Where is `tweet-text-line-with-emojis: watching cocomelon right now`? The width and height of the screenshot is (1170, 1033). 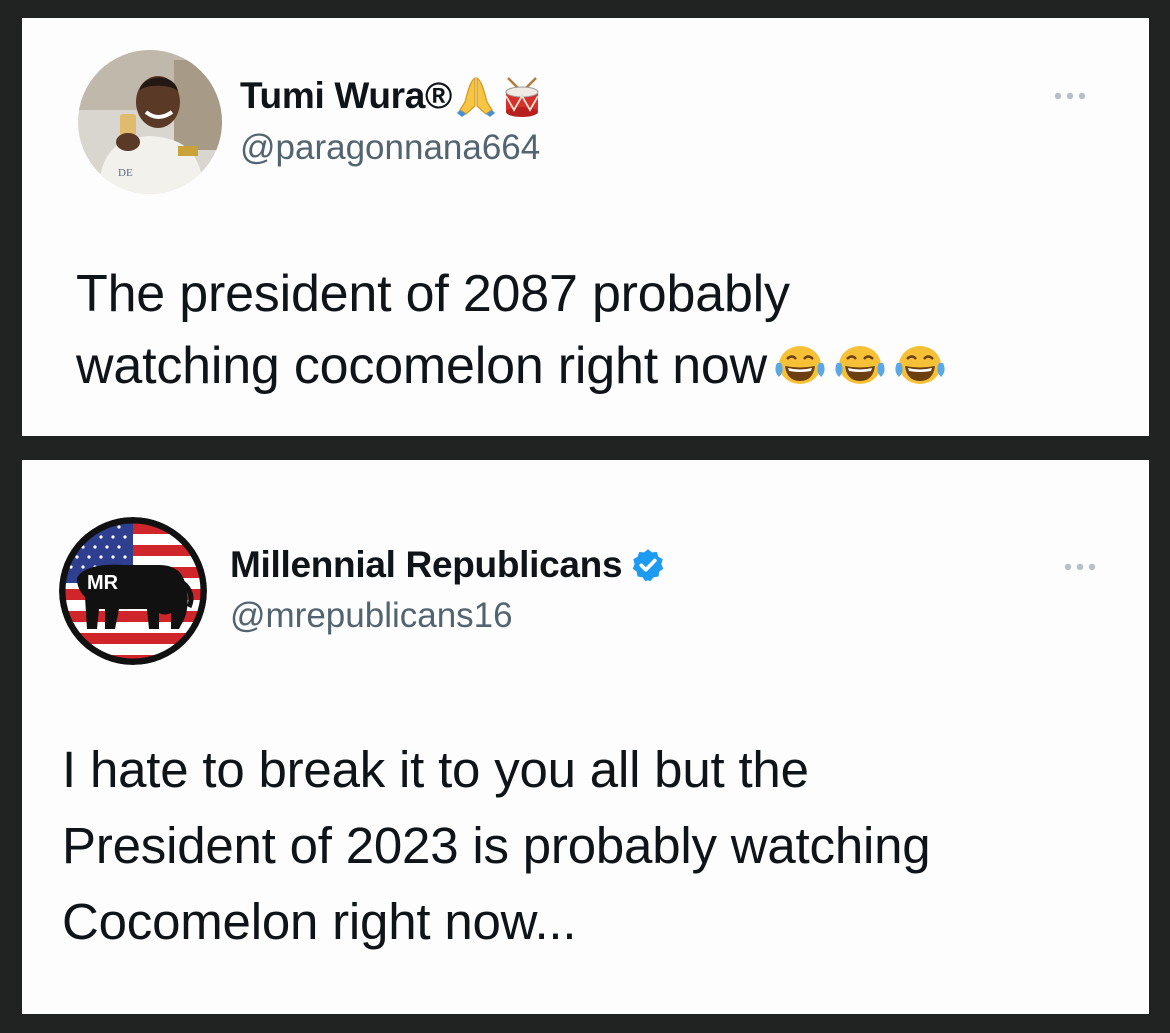
tweet-text-line-with-emojis: watching cocomelon right now is located at coordinates (601, 366).